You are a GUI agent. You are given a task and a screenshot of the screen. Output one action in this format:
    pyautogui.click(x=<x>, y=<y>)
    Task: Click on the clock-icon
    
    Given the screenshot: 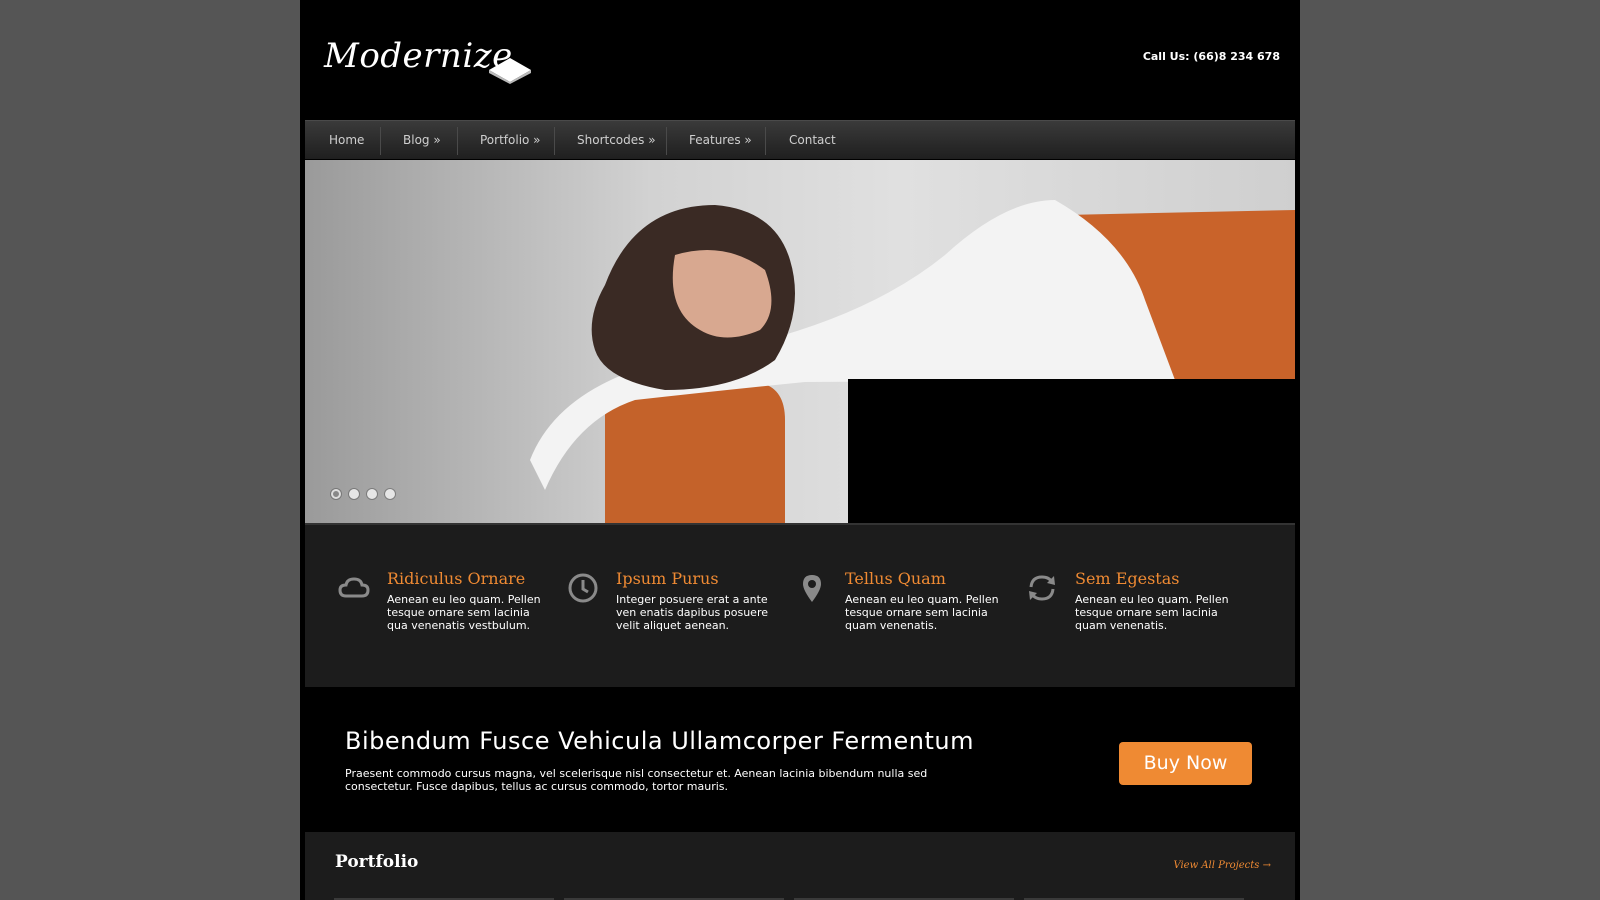 What is the action you would take?
    pyautogui.click(x=583, y=588)
    